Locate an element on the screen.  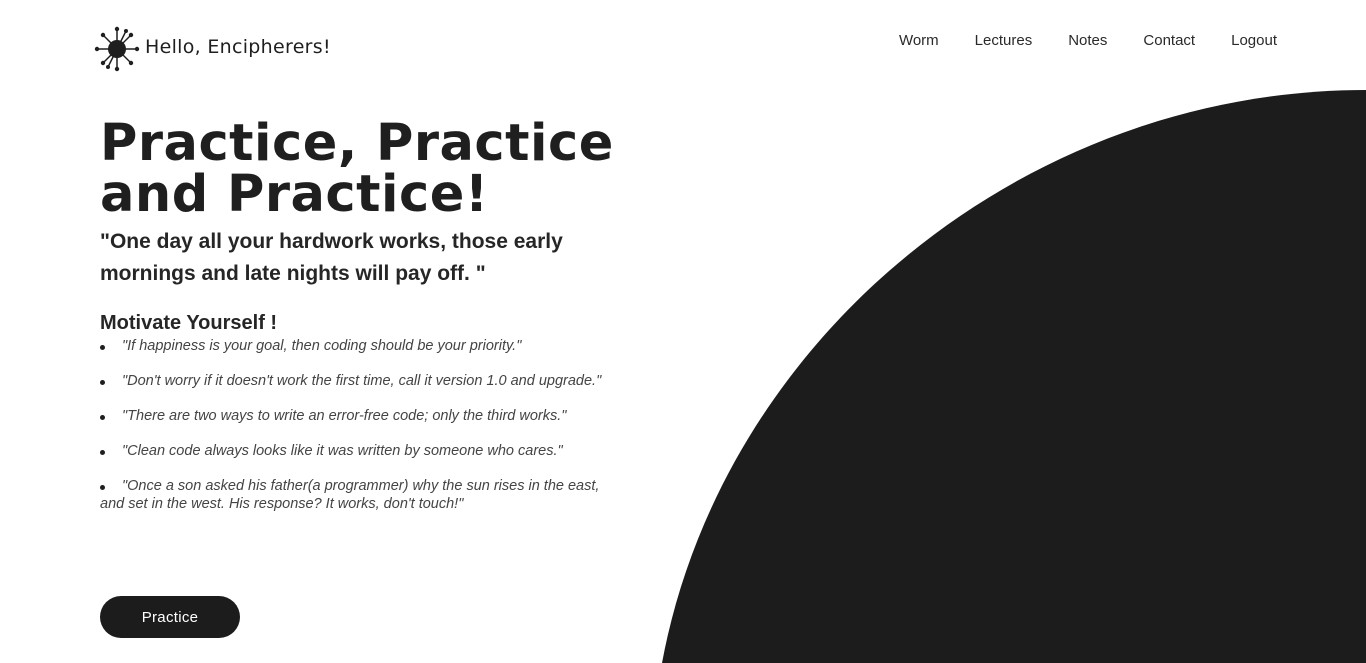
nav-link-contact: Contact is located at coordinates (1151, 40).